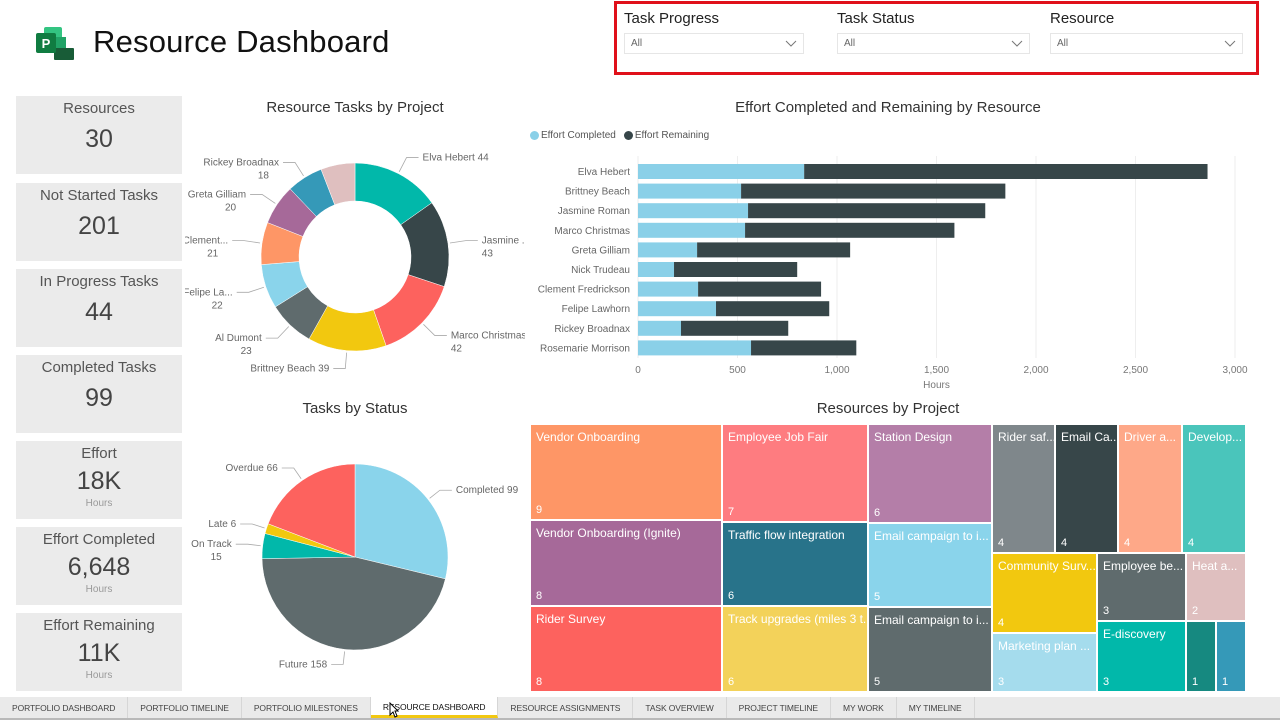  What do you see at coordinates (99, 653) in the screenshot?
I see `kpi-value: 11K` at bounding box center [99, 653].